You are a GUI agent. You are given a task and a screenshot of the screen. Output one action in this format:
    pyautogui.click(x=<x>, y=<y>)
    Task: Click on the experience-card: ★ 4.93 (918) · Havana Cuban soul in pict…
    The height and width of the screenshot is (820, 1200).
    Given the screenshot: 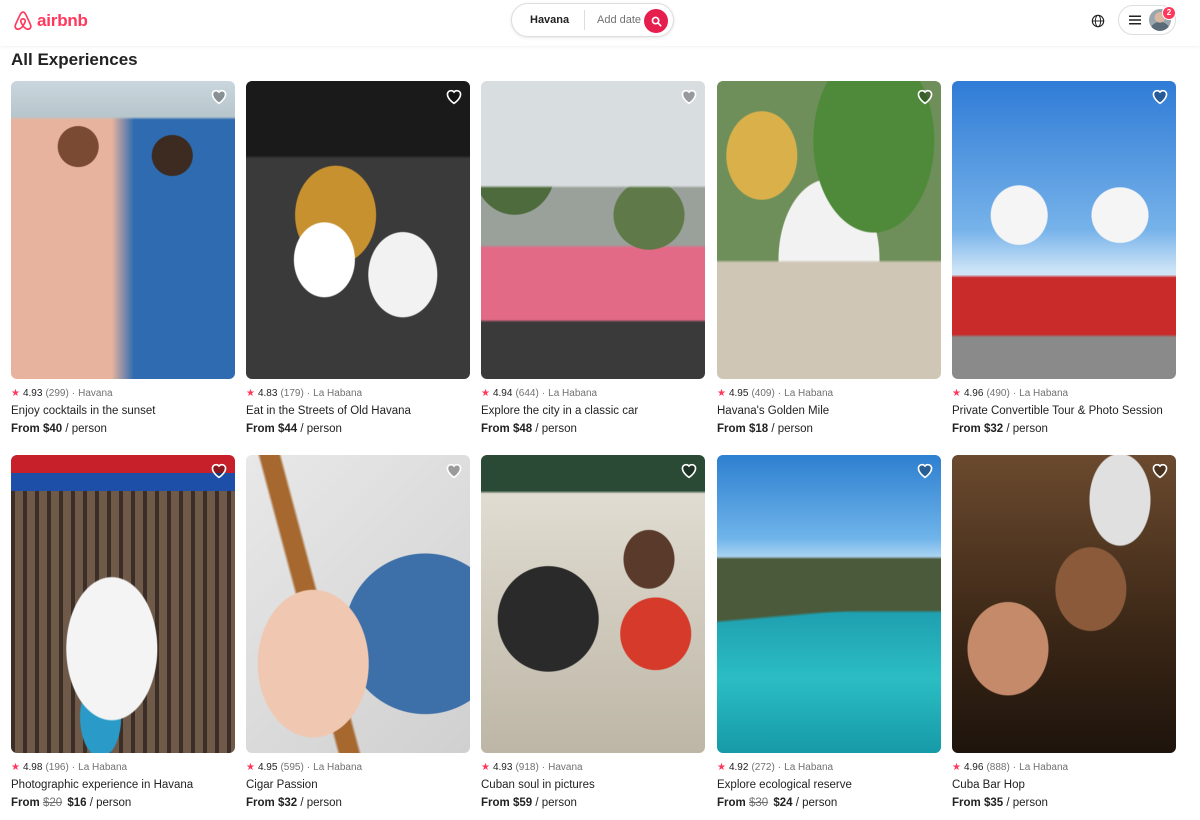 What is the action you would take?
    pyautogui.click(x=593, y=632)
    